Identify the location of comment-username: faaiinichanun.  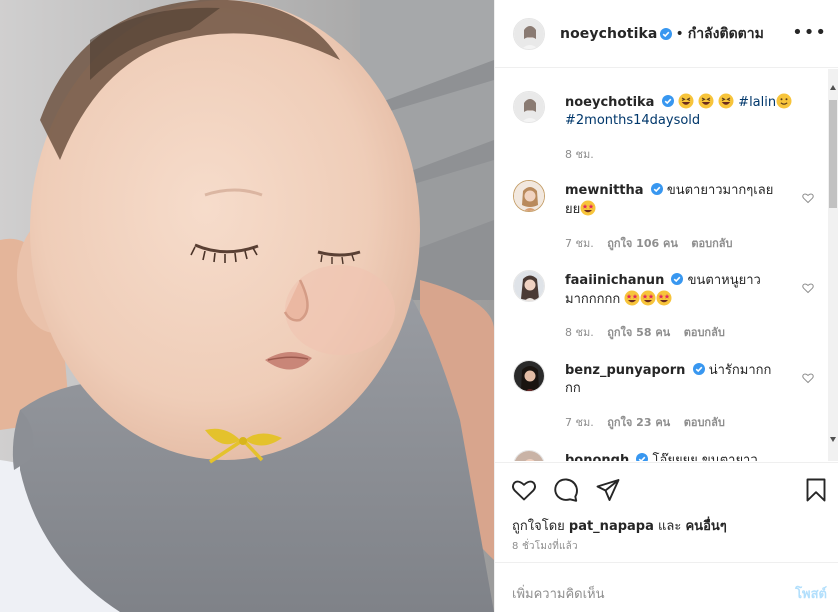
(614, 280).